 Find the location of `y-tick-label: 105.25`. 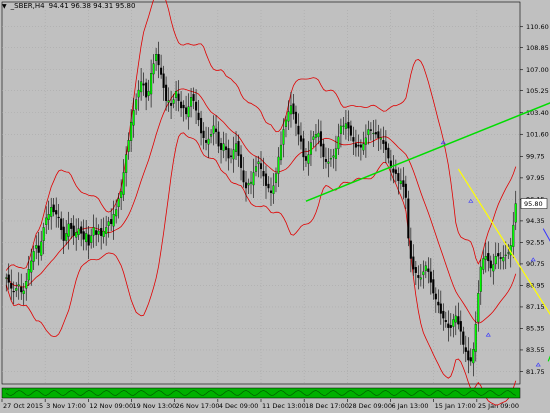

y-tick-label: 105.25 is located at coordinates (537, 91).